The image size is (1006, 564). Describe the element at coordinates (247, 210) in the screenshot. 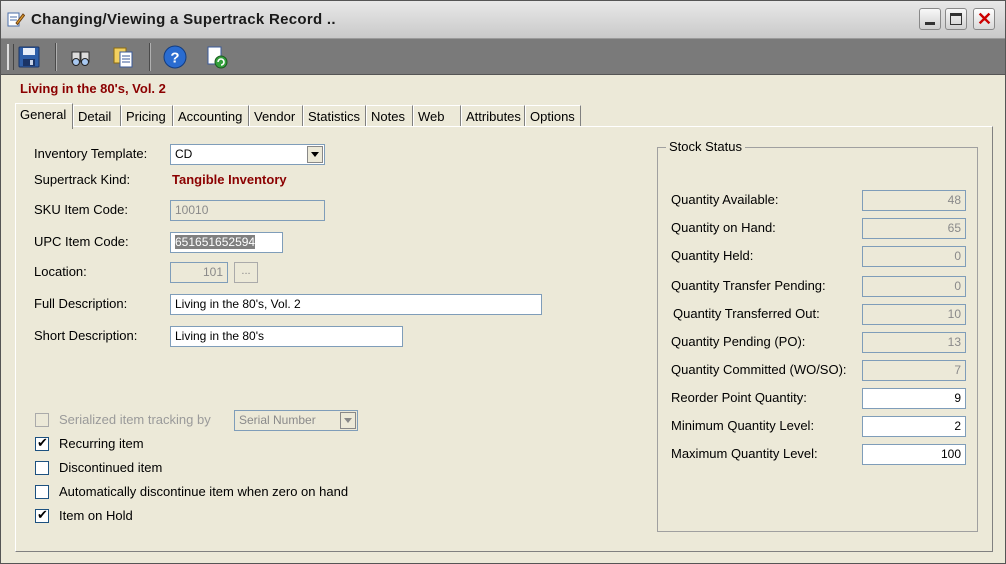

I see `sku-item-code-field: 10010` at that location.